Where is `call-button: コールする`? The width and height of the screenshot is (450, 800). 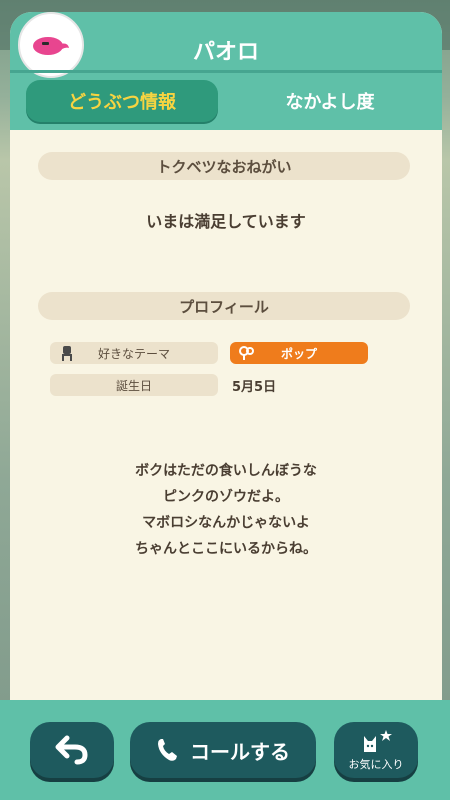
call-button: コールする is located at coordinates (223, 750).